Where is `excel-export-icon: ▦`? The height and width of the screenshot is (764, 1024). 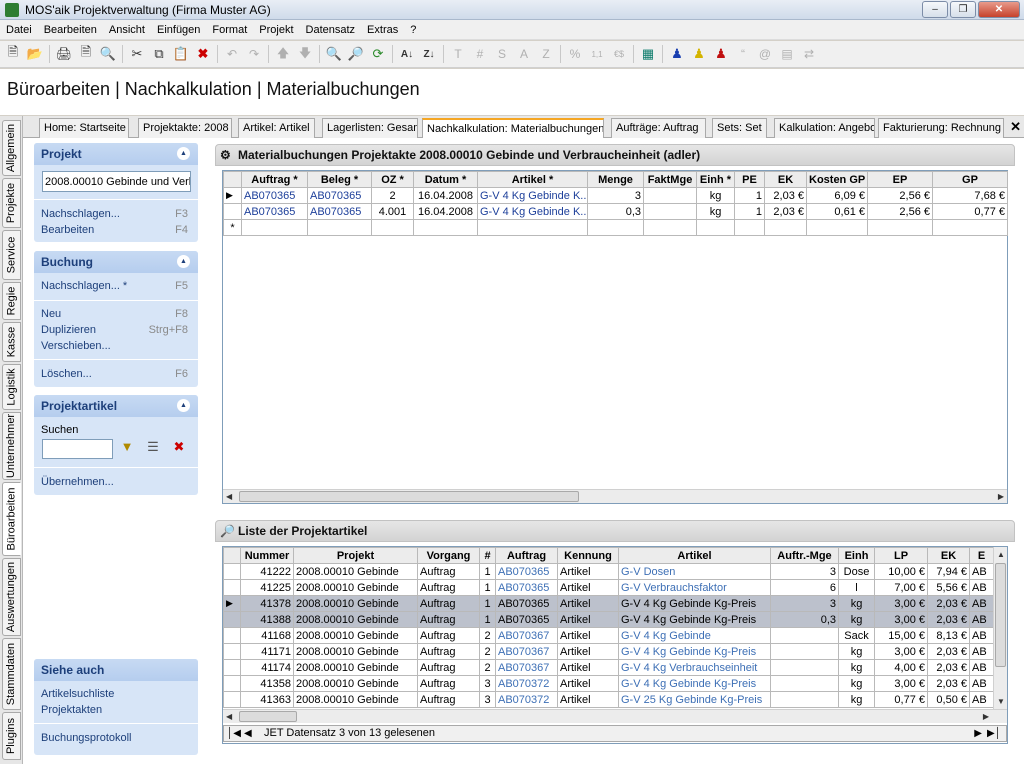
excel-export-icon: ▦ is located at coordinates (648, 54).